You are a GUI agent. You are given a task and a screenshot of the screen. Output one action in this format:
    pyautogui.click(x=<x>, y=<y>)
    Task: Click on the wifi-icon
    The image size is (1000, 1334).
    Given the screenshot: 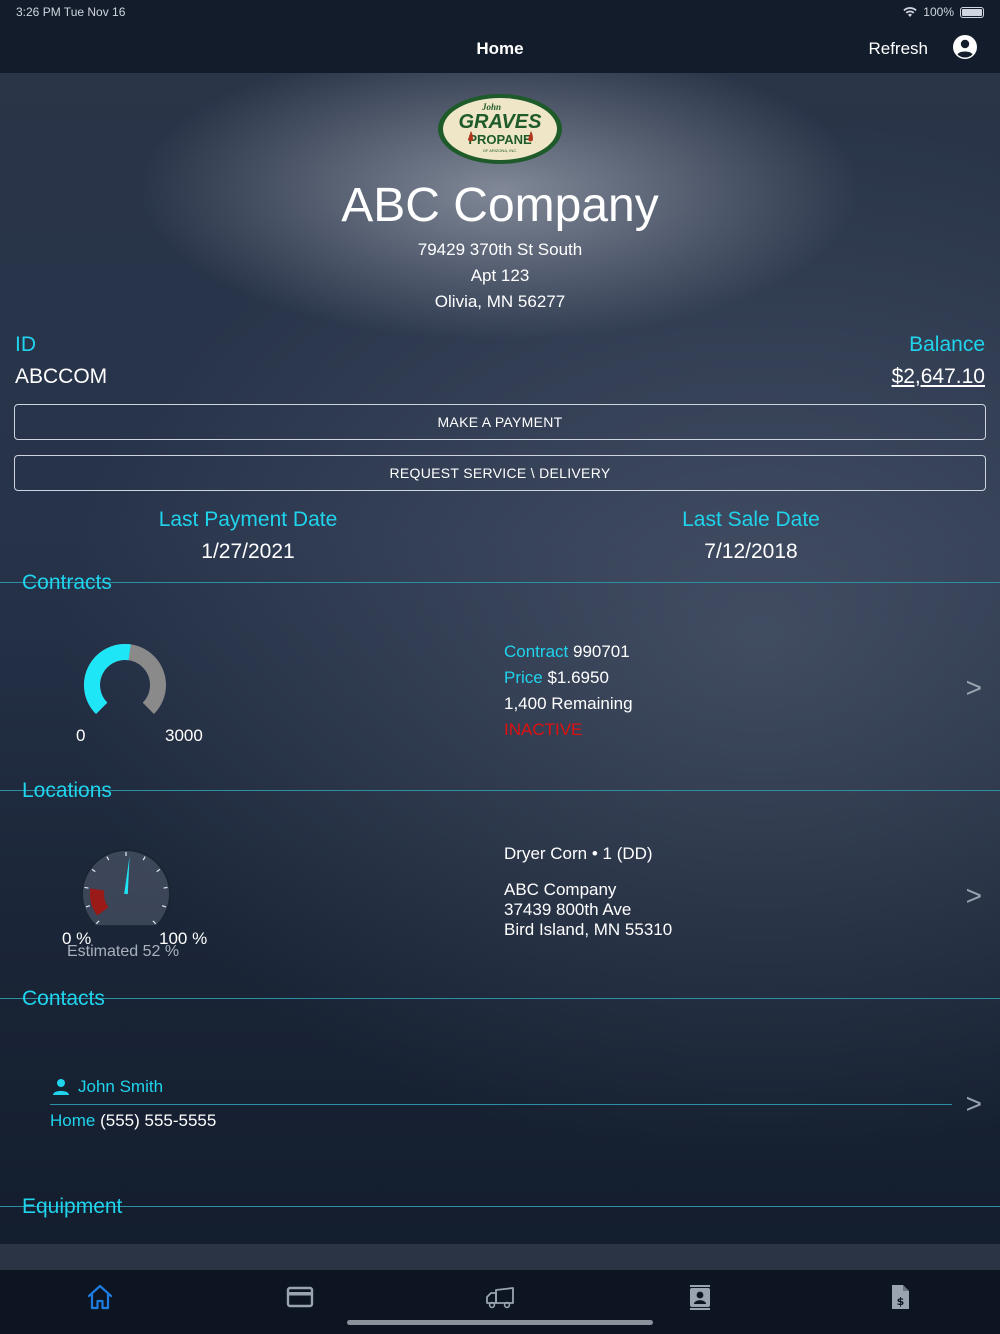 What is the action you would take?
    pyautogui.click(x=910, y=11)
    